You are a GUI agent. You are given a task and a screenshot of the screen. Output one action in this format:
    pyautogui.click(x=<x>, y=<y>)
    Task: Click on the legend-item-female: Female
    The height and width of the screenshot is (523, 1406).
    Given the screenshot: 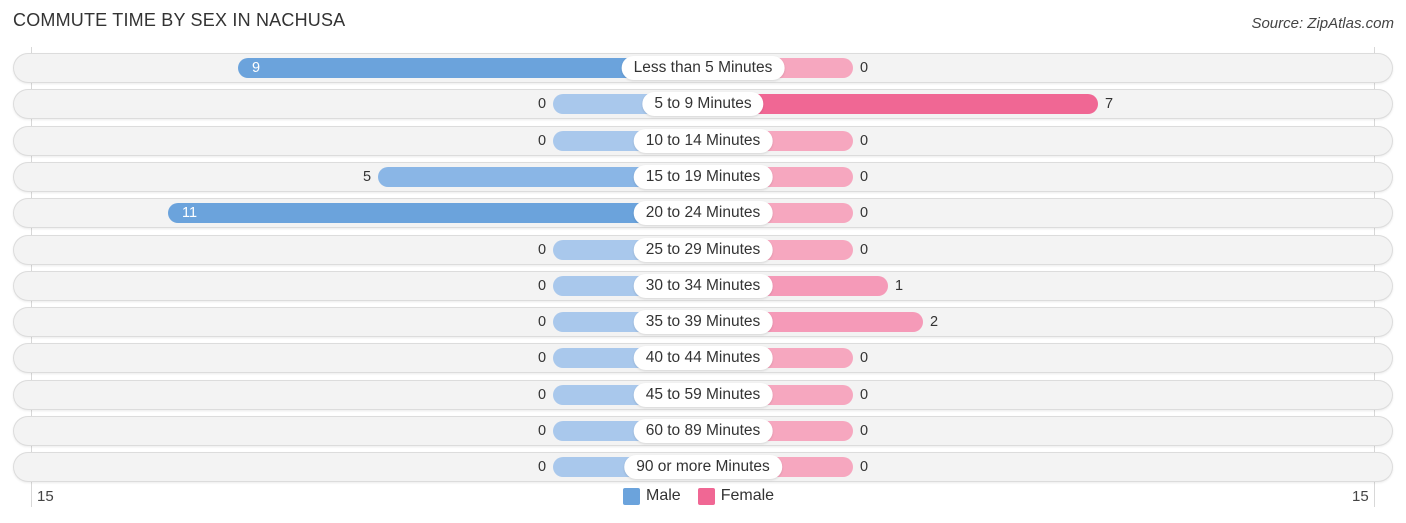 What is the action you would take?
    pyautogui.click(x=736, y=496)
    